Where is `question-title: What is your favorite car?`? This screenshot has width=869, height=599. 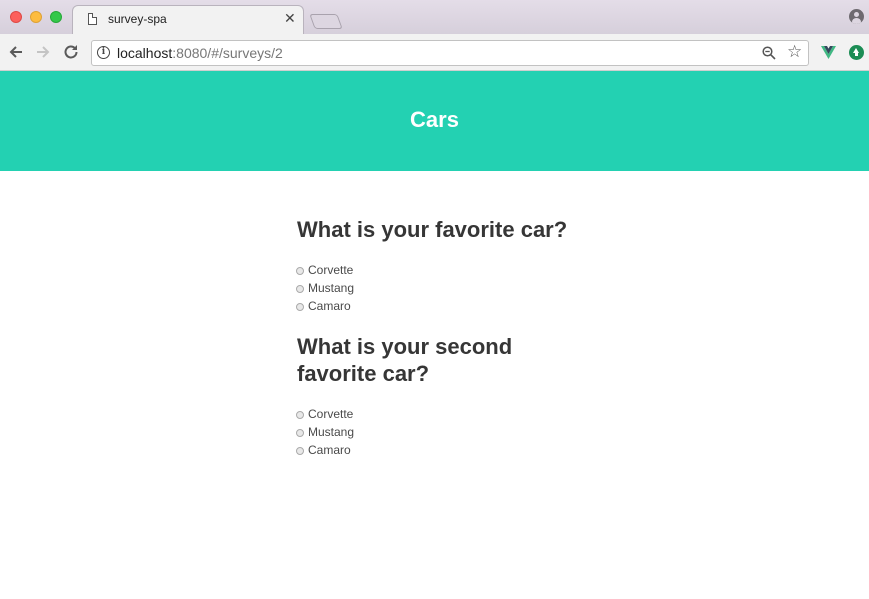 question-title: What is your favorite car? is located at coordinates (432, 229).